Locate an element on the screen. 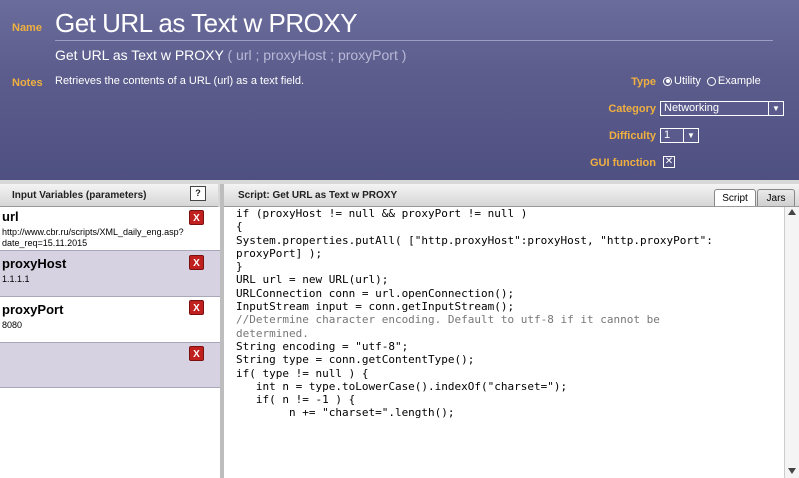 The height and width of the screenshot is (478, 799). gui-function-checkbox: ✕ is located at coordinates (669, 162).